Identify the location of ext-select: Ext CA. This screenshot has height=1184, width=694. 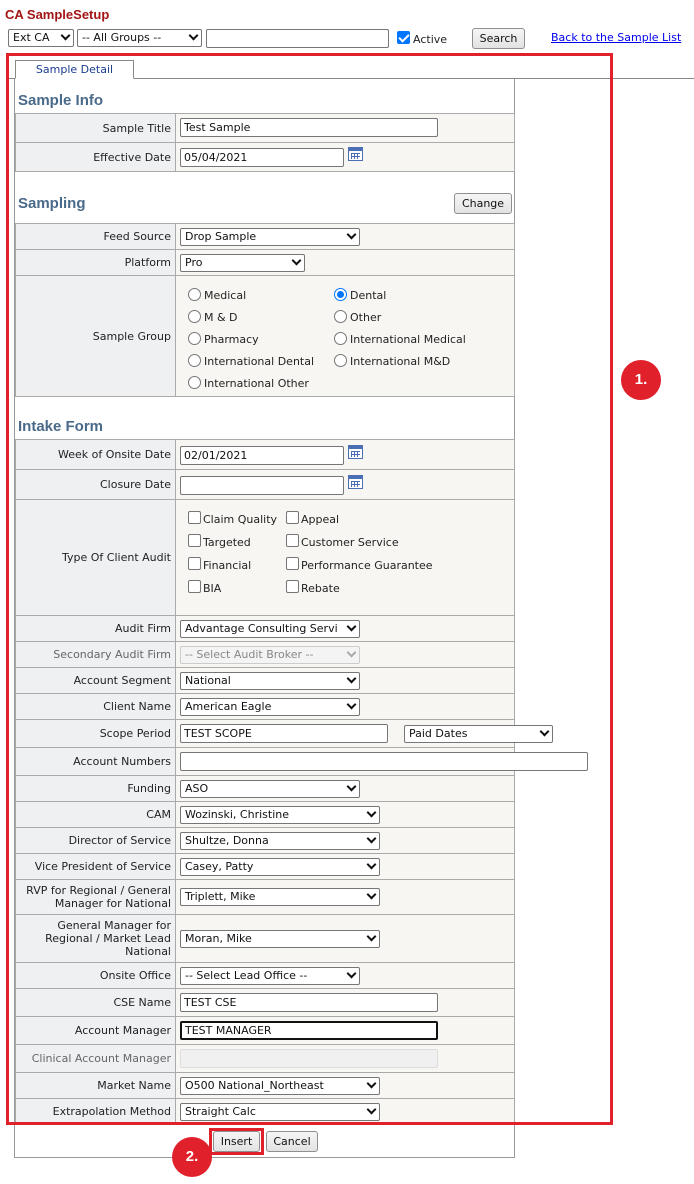
(41, 38).